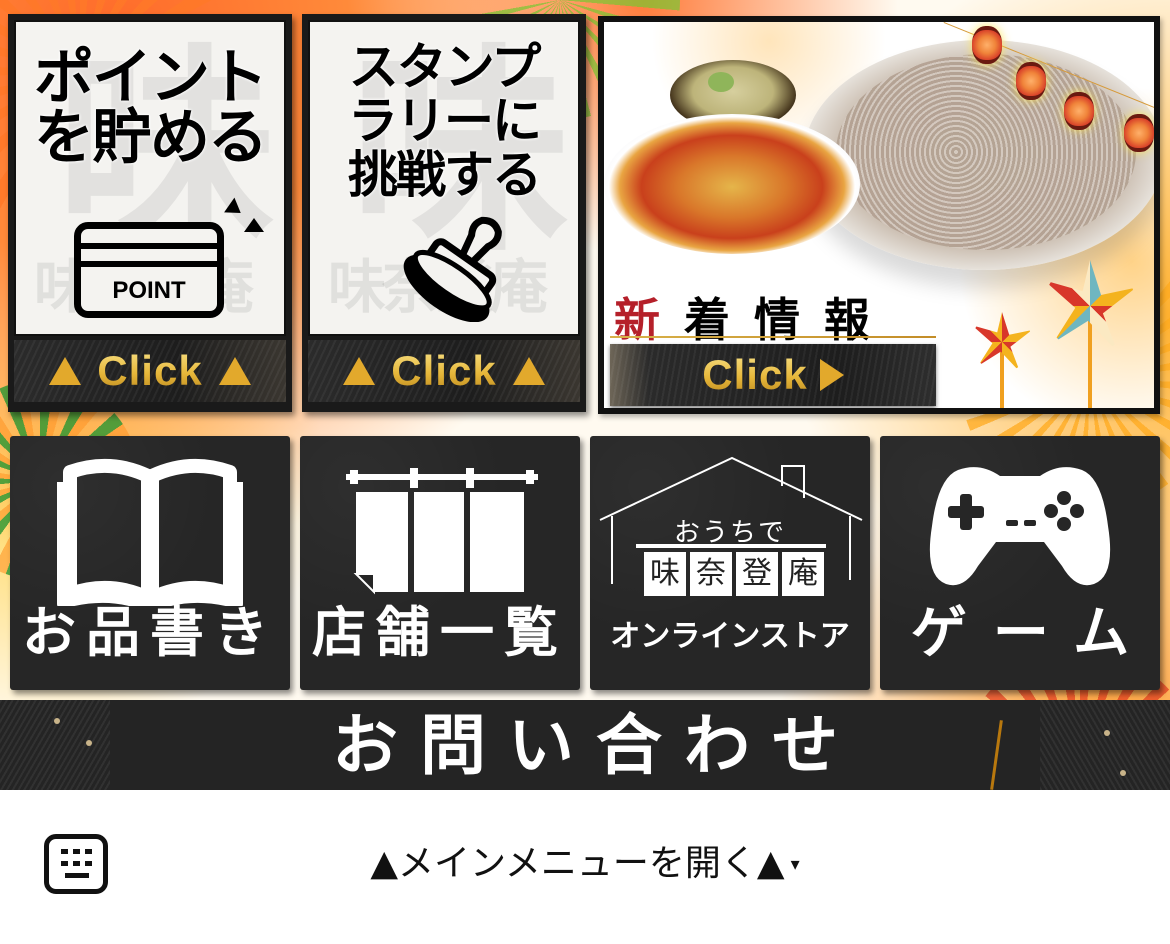 This screenshot has width=1170, height=944. I want to click on menu-toggle-button: ▲メインメニューを開く▲ ▾, so click(585, 864).